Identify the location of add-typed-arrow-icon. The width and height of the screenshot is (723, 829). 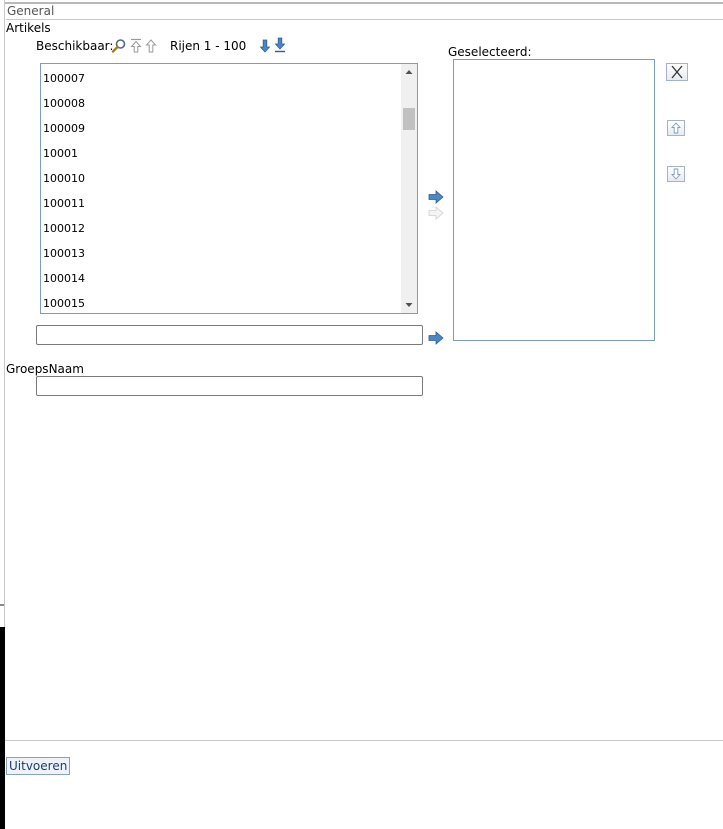
(436, 338).